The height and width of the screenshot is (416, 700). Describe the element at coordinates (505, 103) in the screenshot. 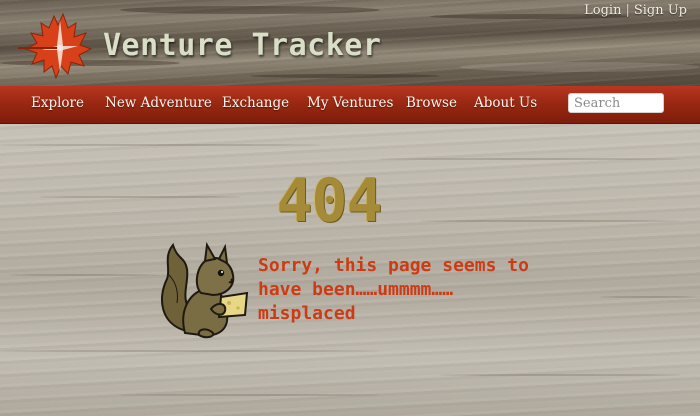

I see `nav-about-us: About Us` at that location.